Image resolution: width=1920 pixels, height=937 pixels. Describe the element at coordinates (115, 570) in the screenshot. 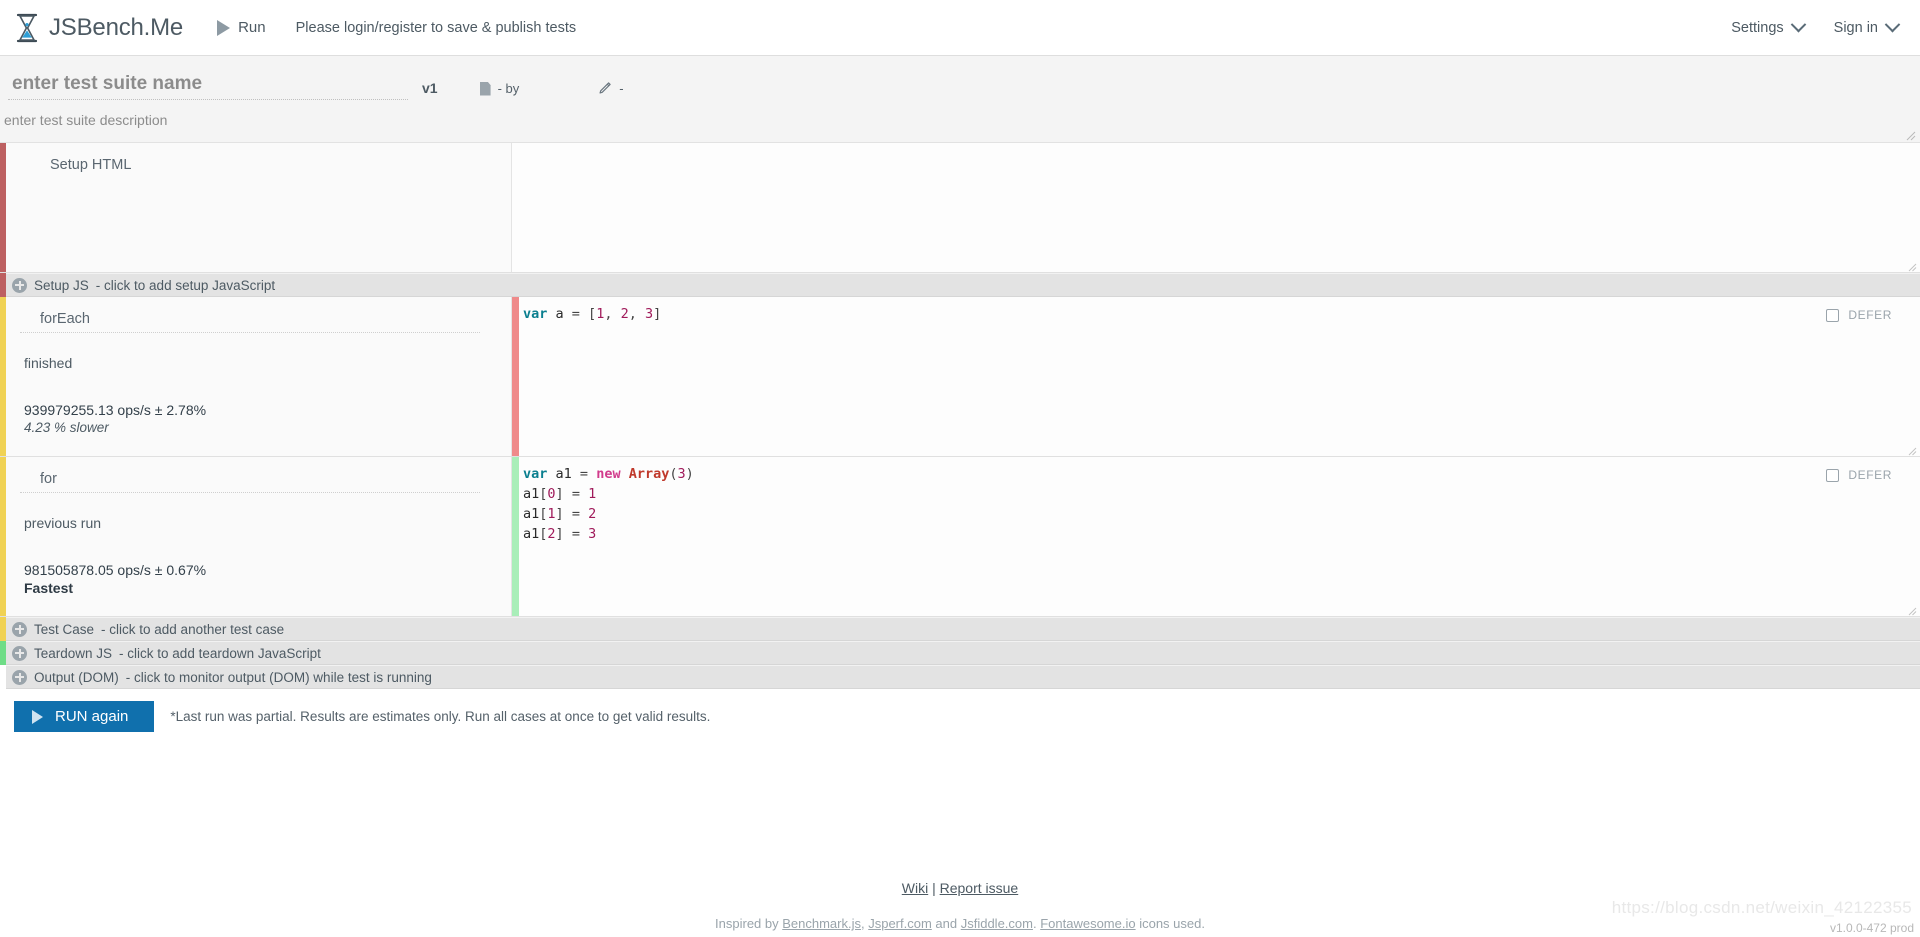

I see `test-case-ops: 981505878.05 ops/s ± 0.67%` at that location.